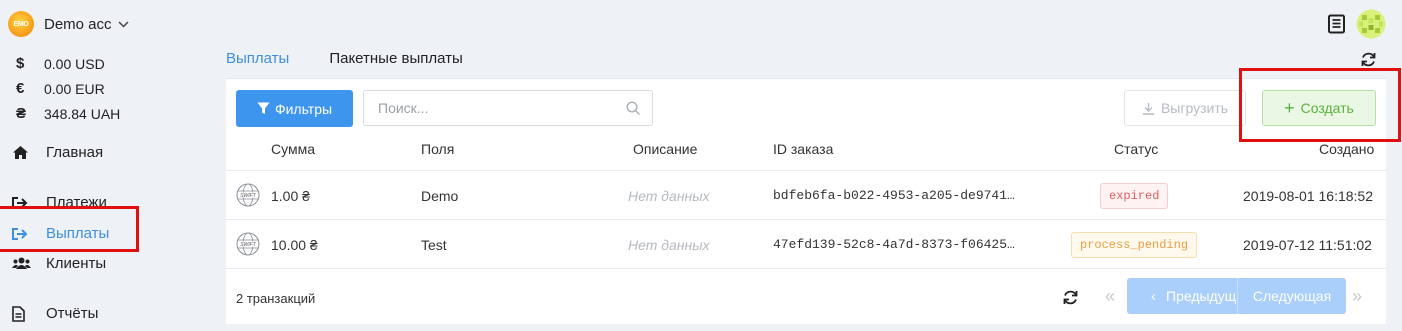 The height and width of the screenshot is (331, 1402). What do you see at coordinates (20, 63) in the screenshot?
I see `dollar-icon: $` at bounding box center [20, 63].